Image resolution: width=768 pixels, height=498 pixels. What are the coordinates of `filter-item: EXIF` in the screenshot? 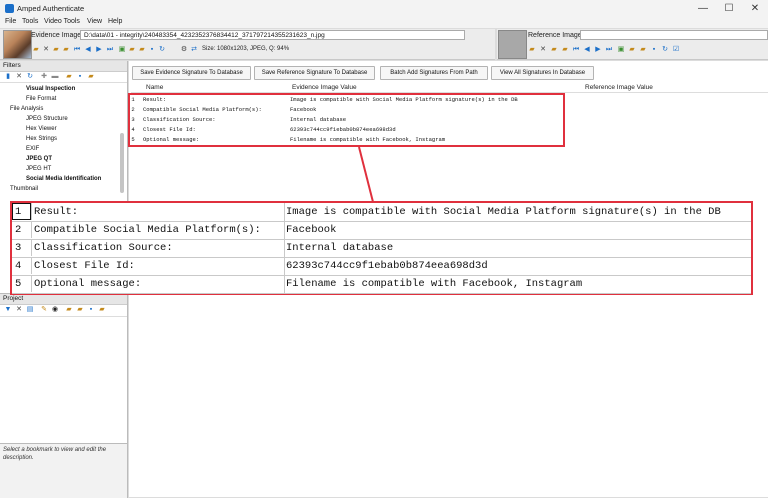 It's located at (63, 149).